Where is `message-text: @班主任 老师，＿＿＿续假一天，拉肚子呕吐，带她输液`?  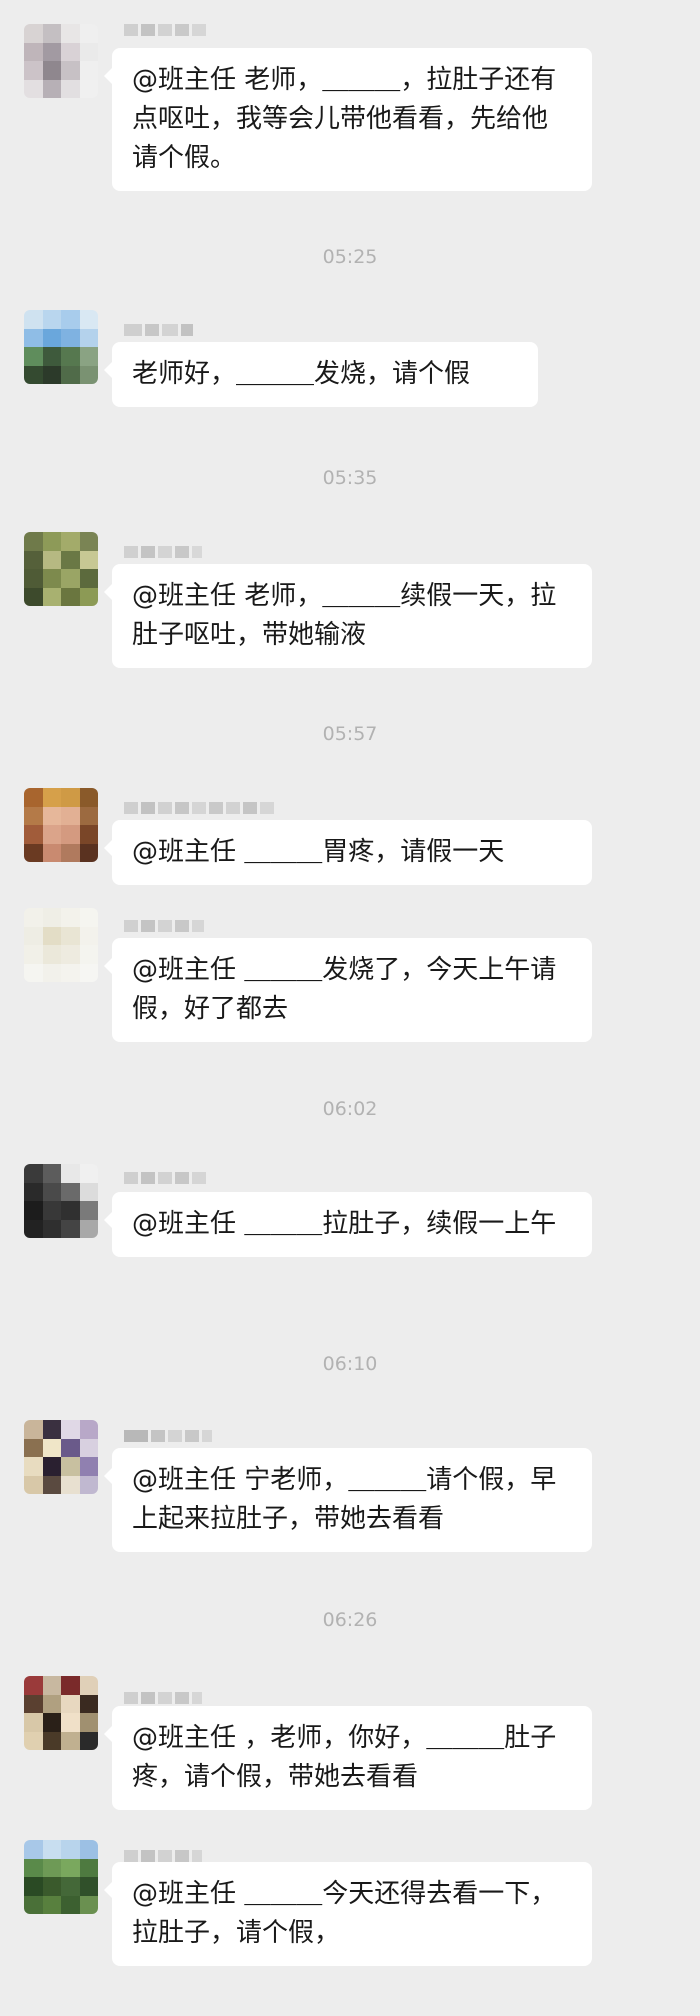
message-text: @班主任 老师，＿＿＿续假一天，拉肚子呕吐，带她输液 is located at coordinates (344, 615).